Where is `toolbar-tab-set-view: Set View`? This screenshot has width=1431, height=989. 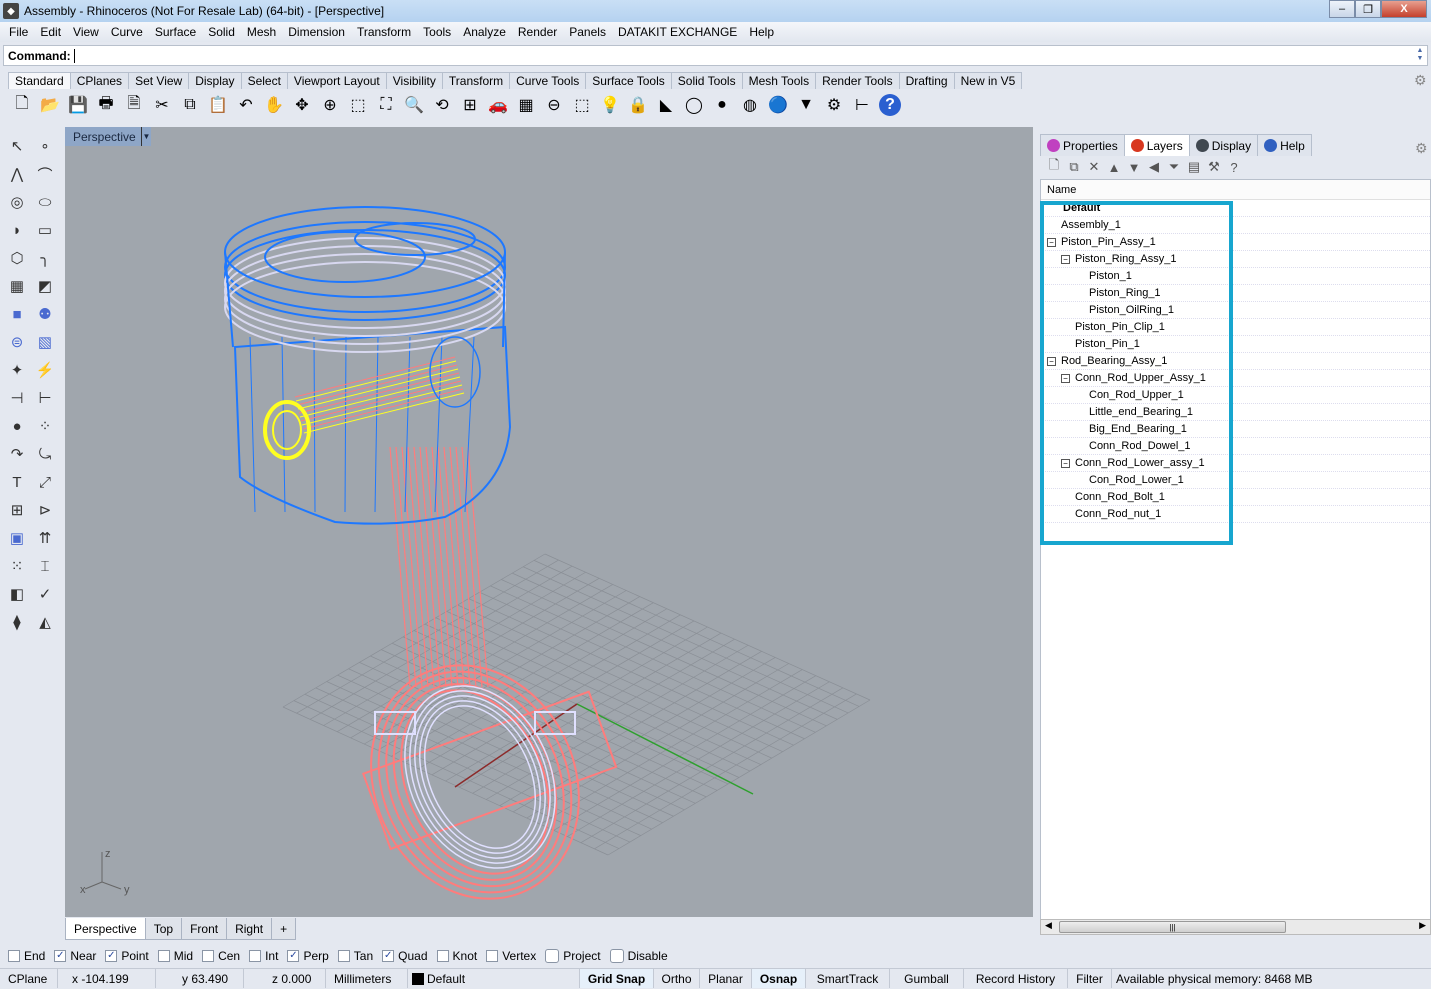
toolbar-tab-set-view: Set View is located at coordinates (159, 80).